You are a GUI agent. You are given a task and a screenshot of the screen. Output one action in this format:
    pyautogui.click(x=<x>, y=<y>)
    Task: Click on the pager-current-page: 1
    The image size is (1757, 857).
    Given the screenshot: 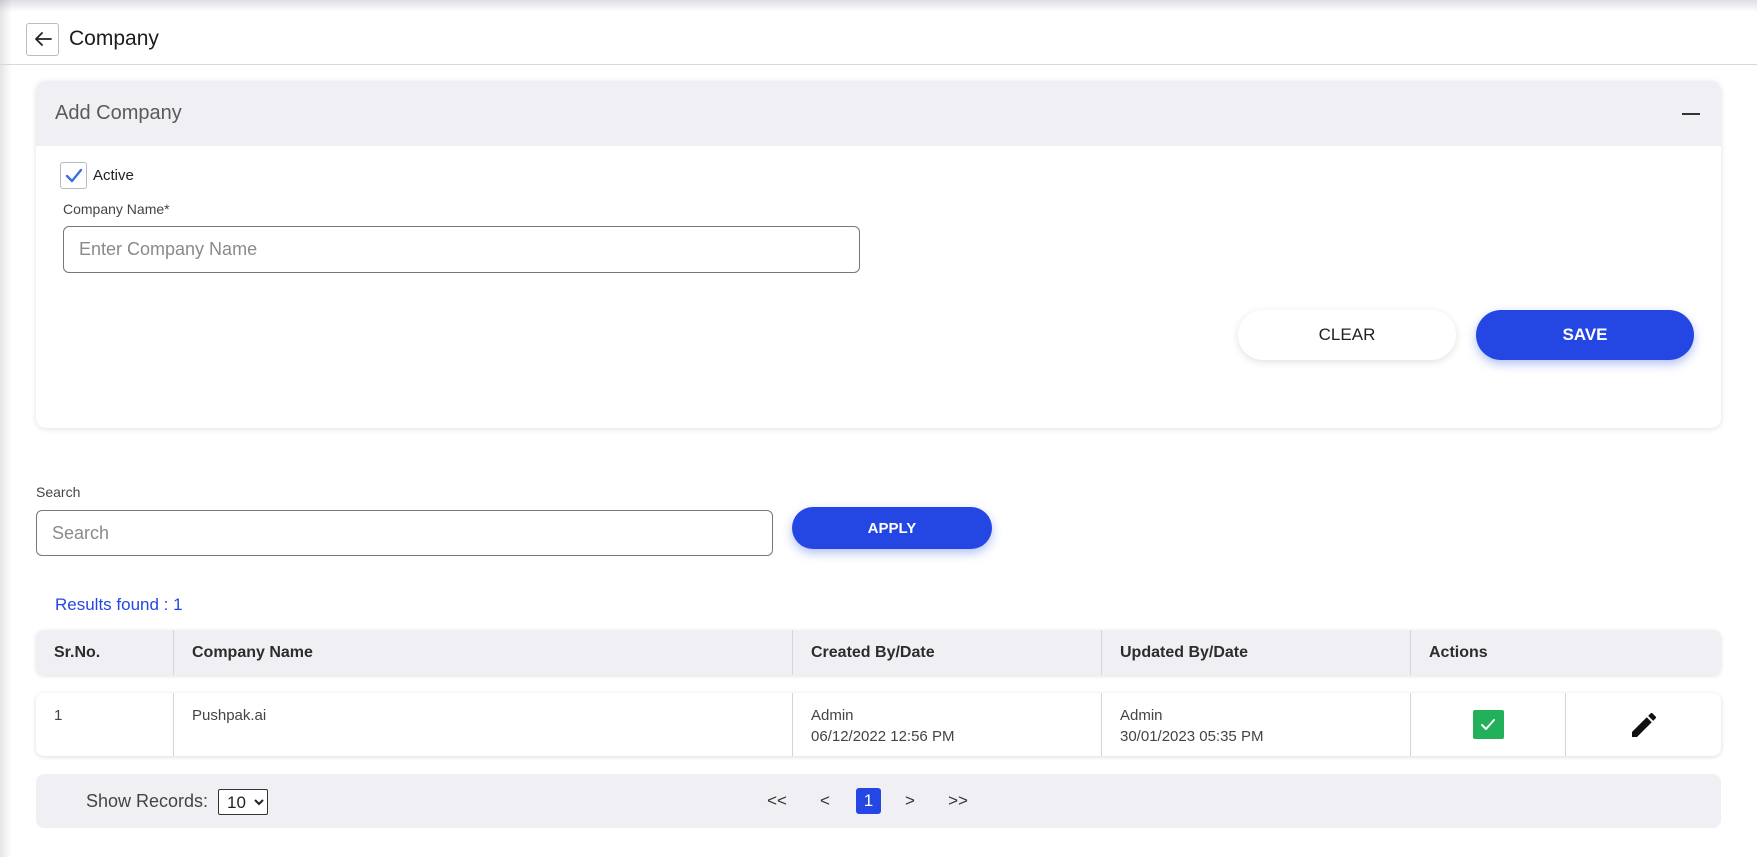 What is the action you would take?
    pyautogui.click(x=868, y=801)
    